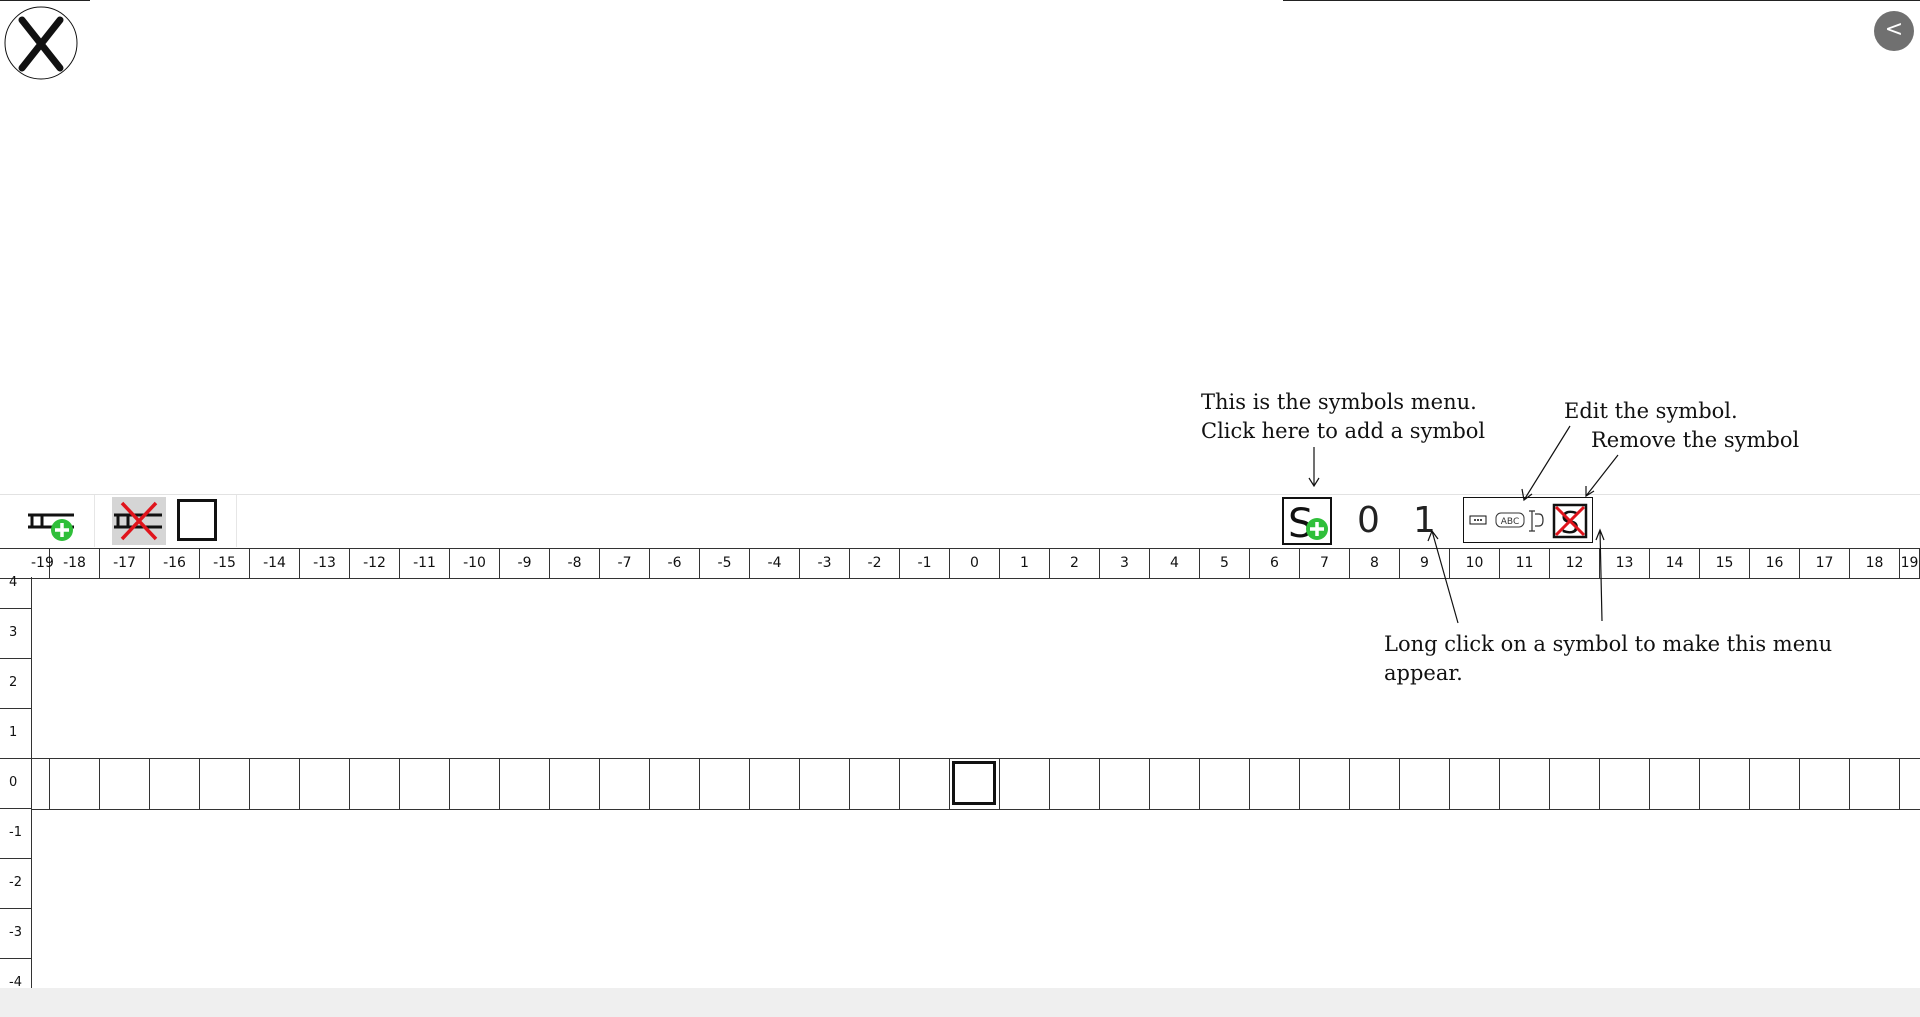 The image size is (1920, 1017). Describe the element at coordinates (1575, 563) in the screenshot. I see `ruler-column-label: 12` at that location.